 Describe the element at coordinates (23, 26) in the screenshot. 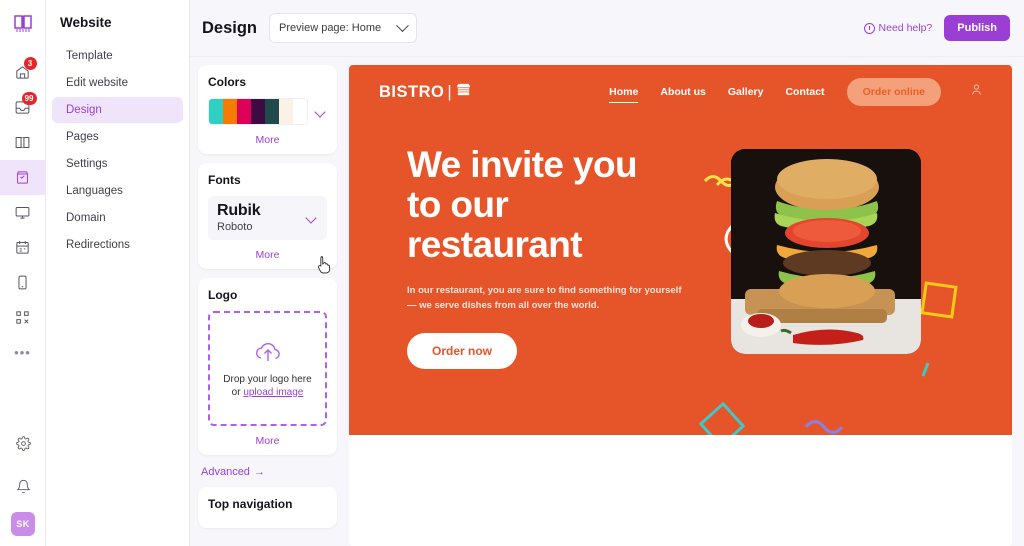

I see `book-logo-icon` at that location.